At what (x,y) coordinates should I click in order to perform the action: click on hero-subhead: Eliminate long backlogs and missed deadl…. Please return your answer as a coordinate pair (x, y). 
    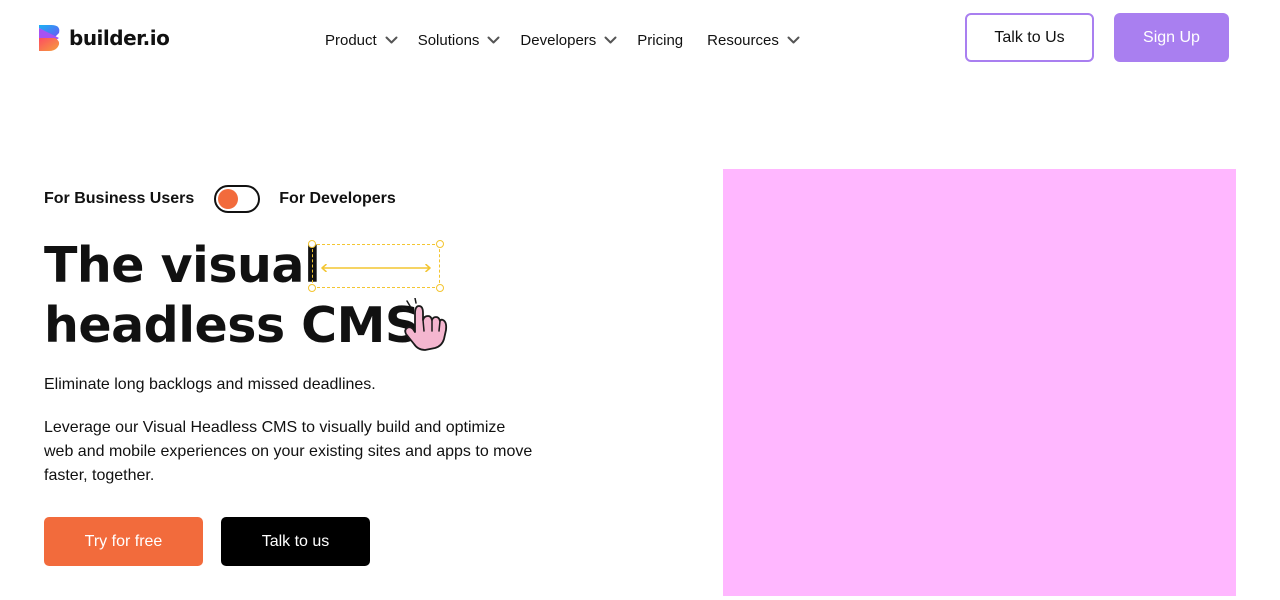
    Looking at the image, I should click on (210, 384).